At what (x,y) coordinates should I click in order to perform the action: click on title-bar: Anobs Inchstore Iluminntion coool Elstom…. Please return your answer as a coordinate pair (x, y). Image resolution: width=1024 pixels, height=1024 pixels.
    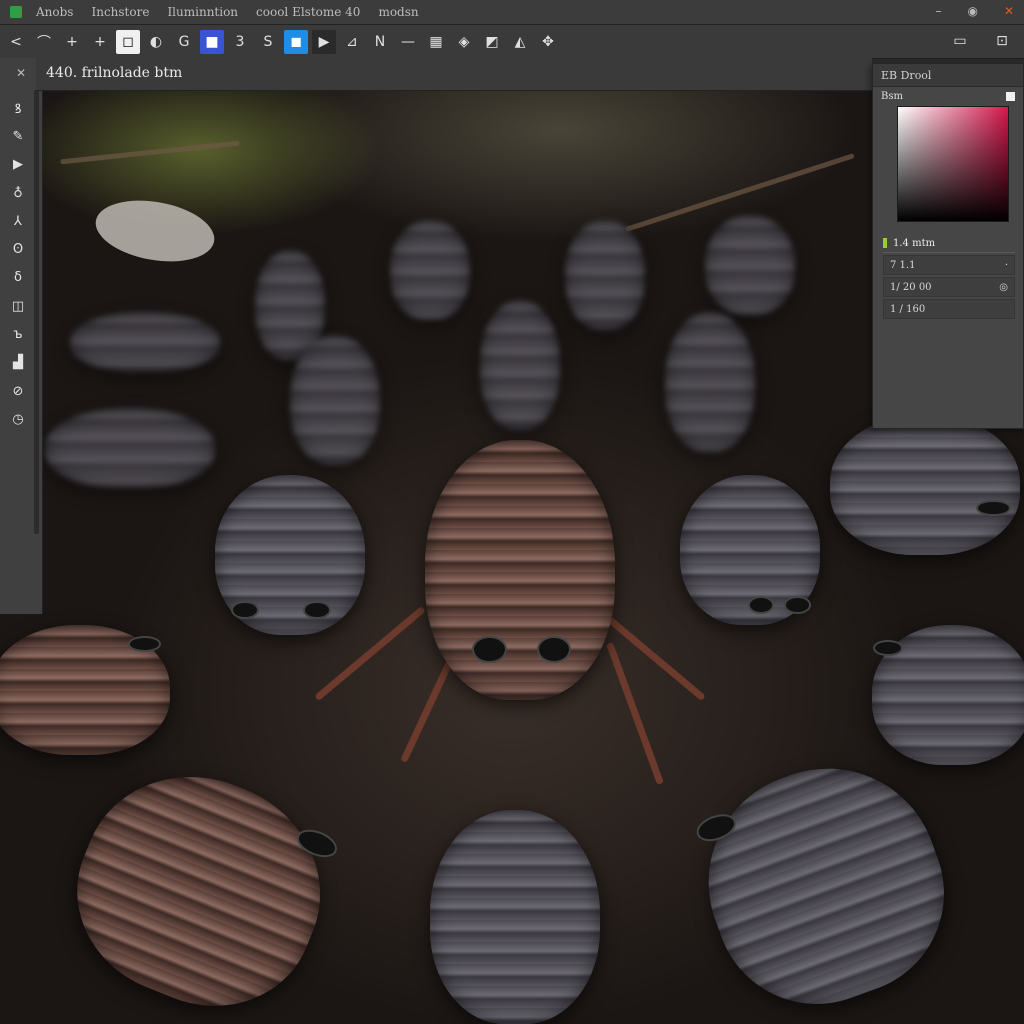
    Looking at the image, I should click on (512, 12).